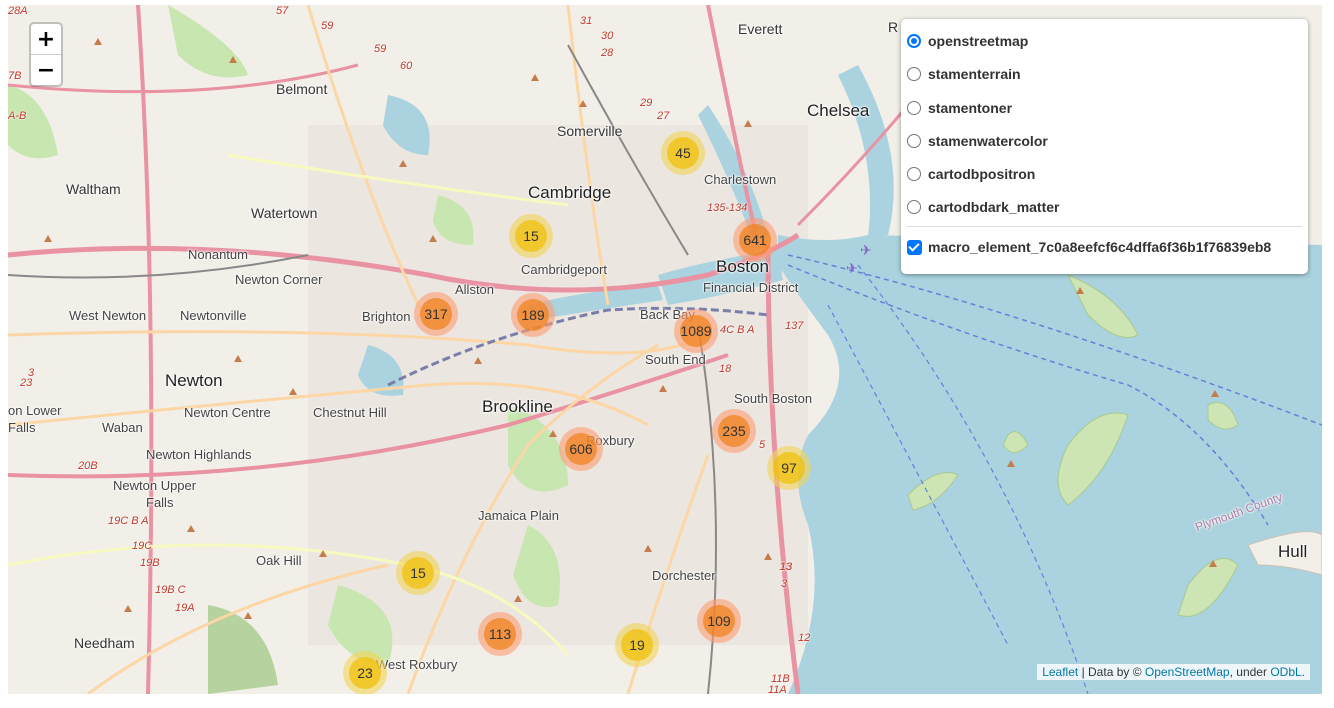 The width and height of the screenshot is (1334, 708). I want to click on zoom-control: + −, so click(46, 54).